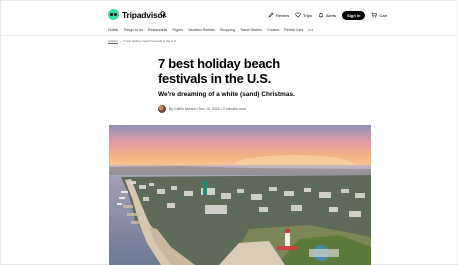 Image resolution: width=458 pixels, height=265 pixels. I want to click on breadcrumb-articles-link: Articles, so click(113, 41).